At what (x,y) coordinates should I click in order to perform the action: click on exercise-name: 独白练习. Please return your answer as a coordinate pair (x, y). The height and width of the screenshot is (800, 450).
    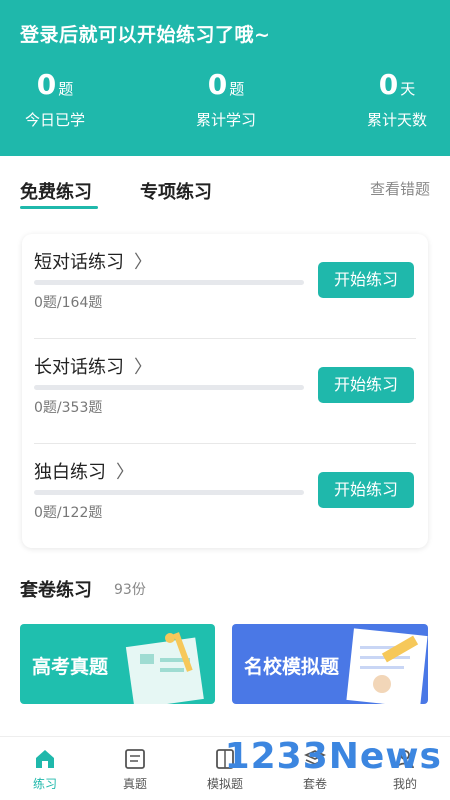
    Looking at the image, I should click on (70, 472).